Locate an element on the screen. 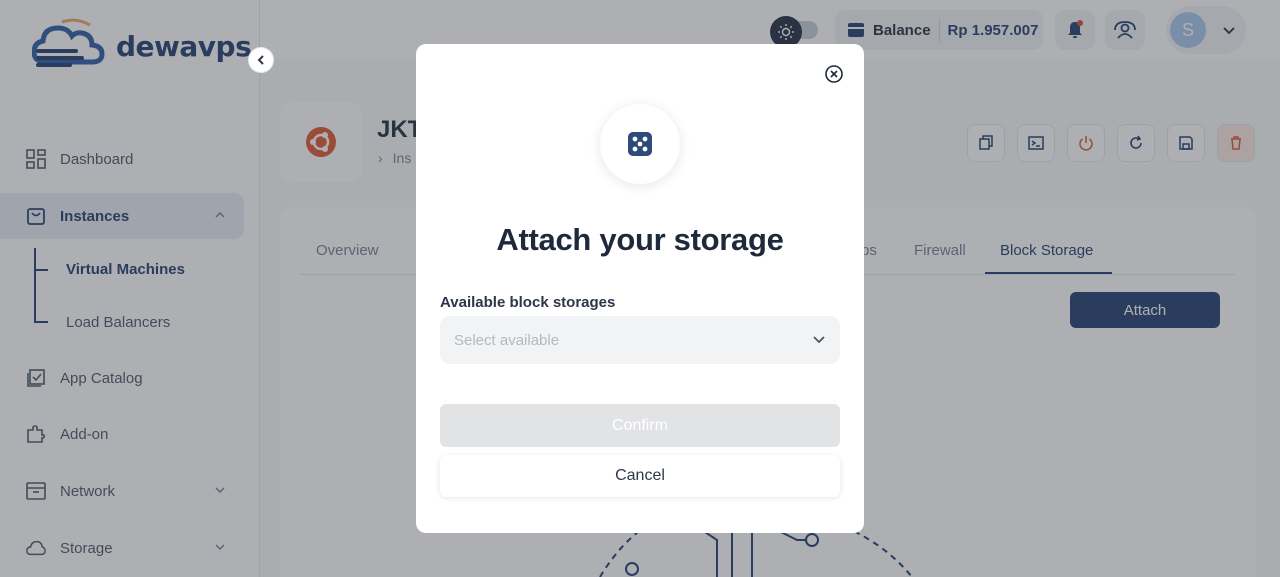 This screenshot has width=1280, height=577. confirm-button: Confirm is located at coordinates (640, 425).